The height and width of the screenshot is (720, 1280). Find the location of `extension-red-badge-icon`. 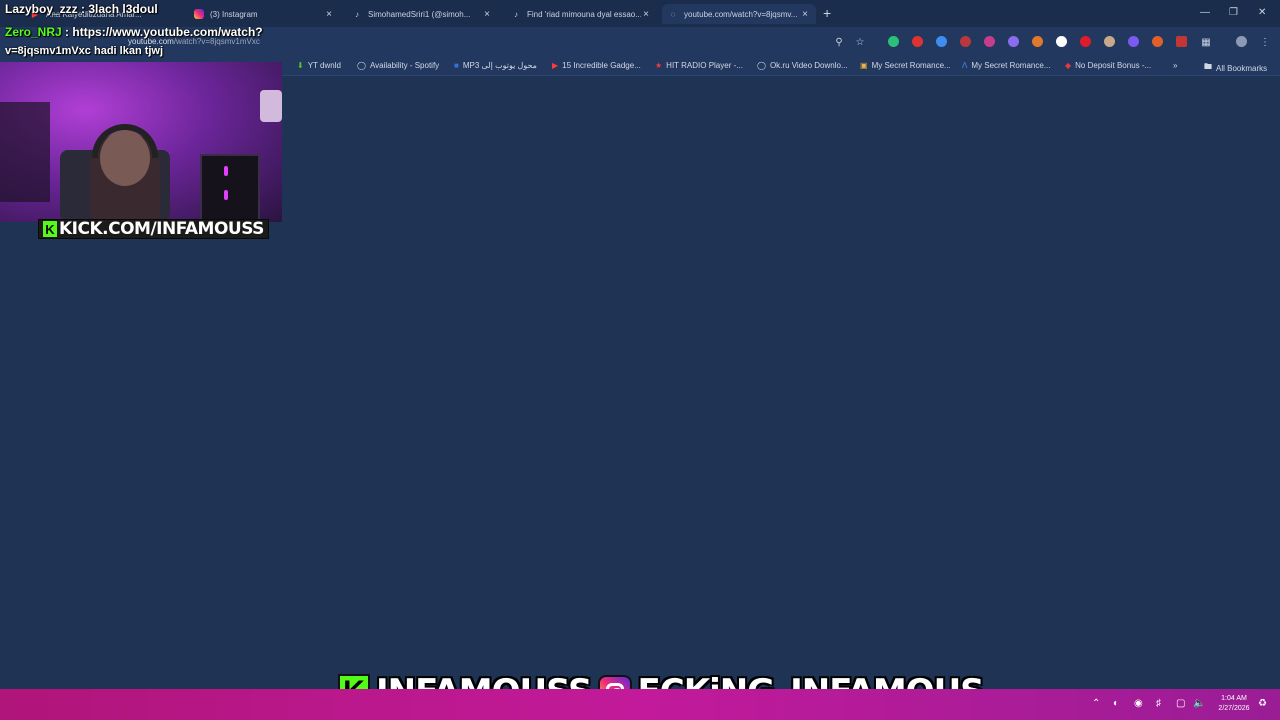

extension-red-badge-icon is located at coordinates (965, 41).